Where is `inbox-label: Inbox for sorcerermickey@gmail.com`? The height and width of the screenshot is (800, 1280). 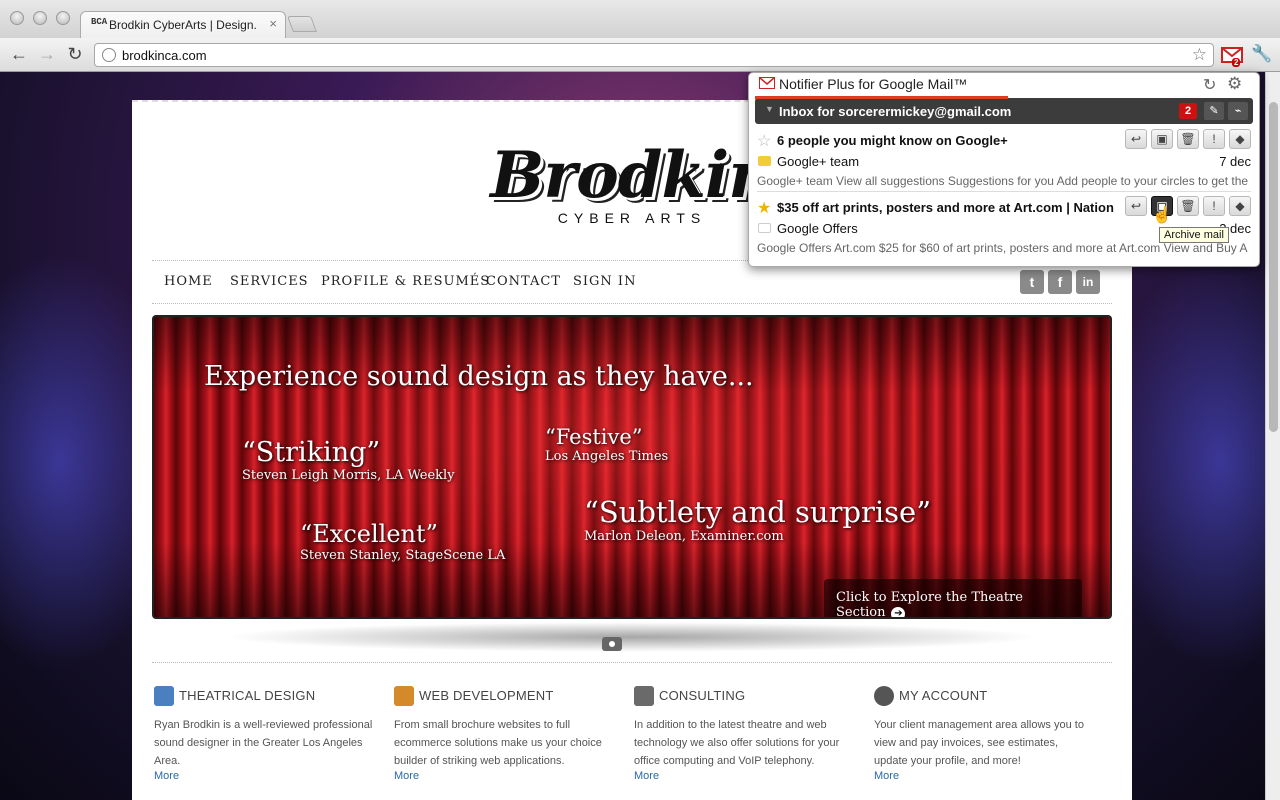 inbox-label: Inbox for sorcerermickey@gmail.com is located at coordinates (895, 111).